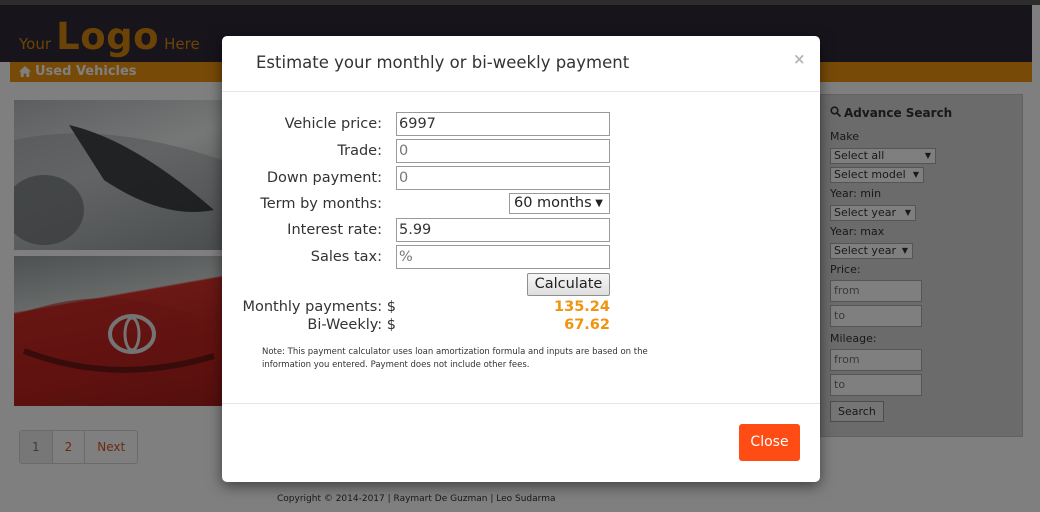 Image resolution: width=1040 pixels, height=512 pixels. I want to click on trade-label: Trade:, so click(359, 151).